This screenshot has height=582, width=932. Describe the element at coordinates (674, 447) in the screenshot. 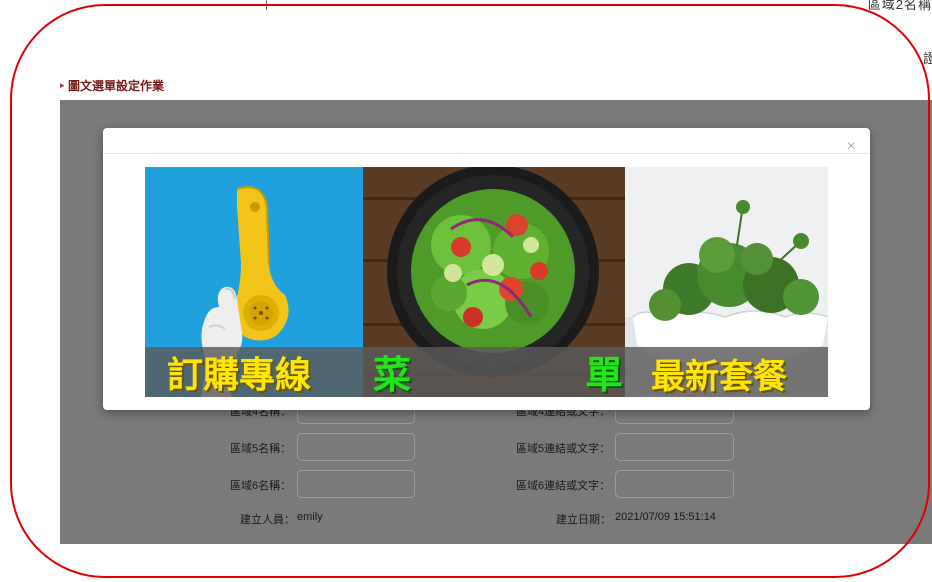

I see `area5-link-input` at that location.